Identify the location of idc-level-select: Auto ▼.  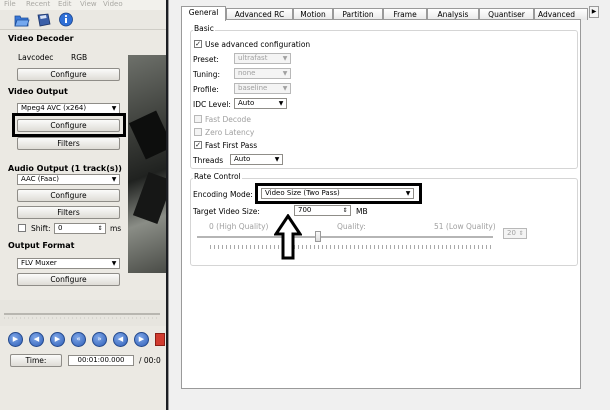
(260, 103).